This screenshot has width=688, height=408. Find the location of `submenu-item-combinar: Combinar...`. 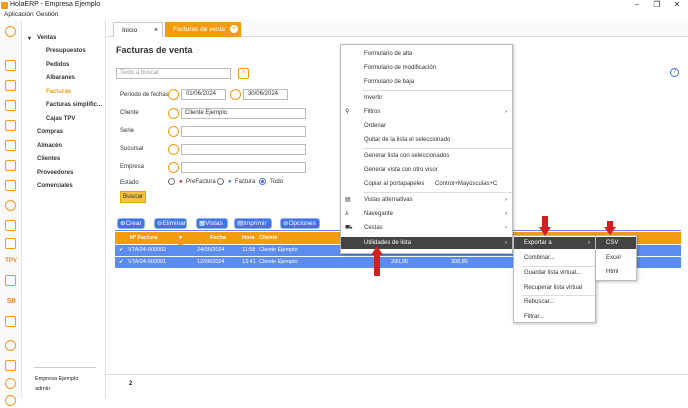

submenu-item-combinar: Combinar... is located at coordinates (554, 258).